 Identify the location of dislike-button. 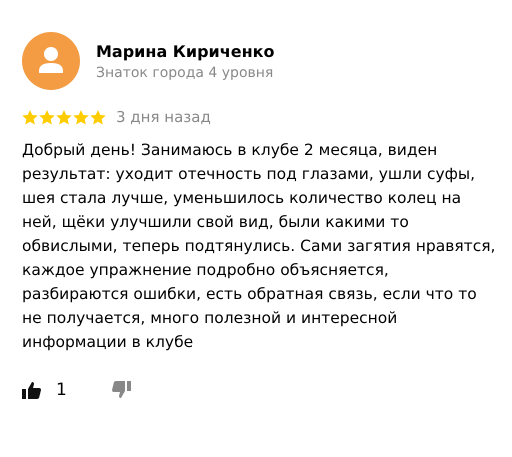
(120, 390).